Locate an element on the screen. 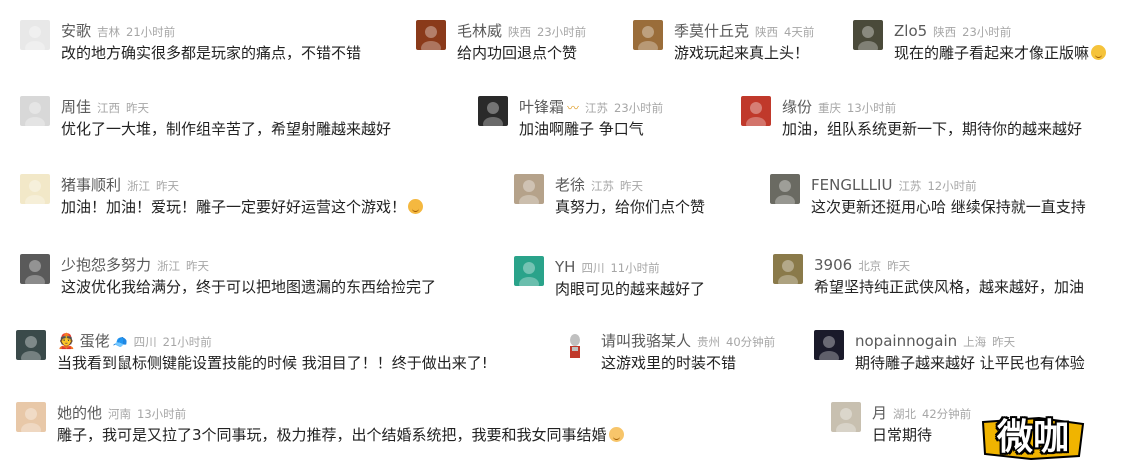  user-name: 叶锋霜 is located at coordinates (541, 107).